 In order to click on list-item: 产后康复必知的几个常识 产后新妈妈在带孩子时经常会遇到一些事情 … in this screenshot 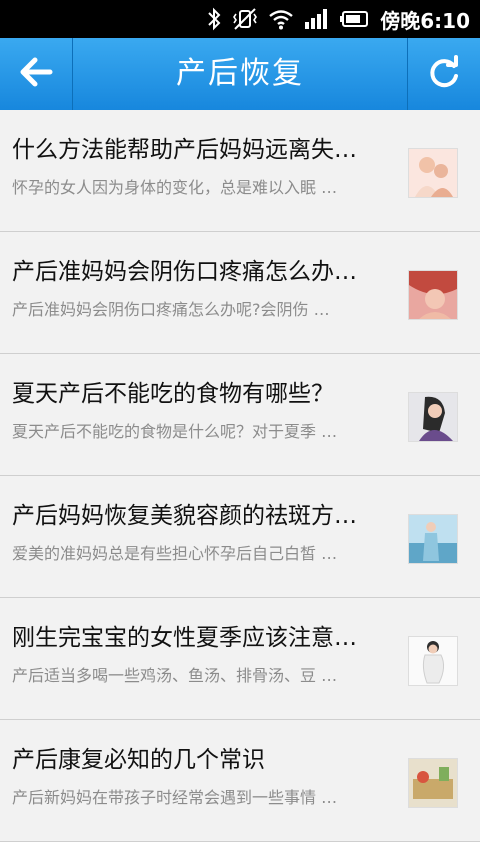, I will do `click(240, 781)`.